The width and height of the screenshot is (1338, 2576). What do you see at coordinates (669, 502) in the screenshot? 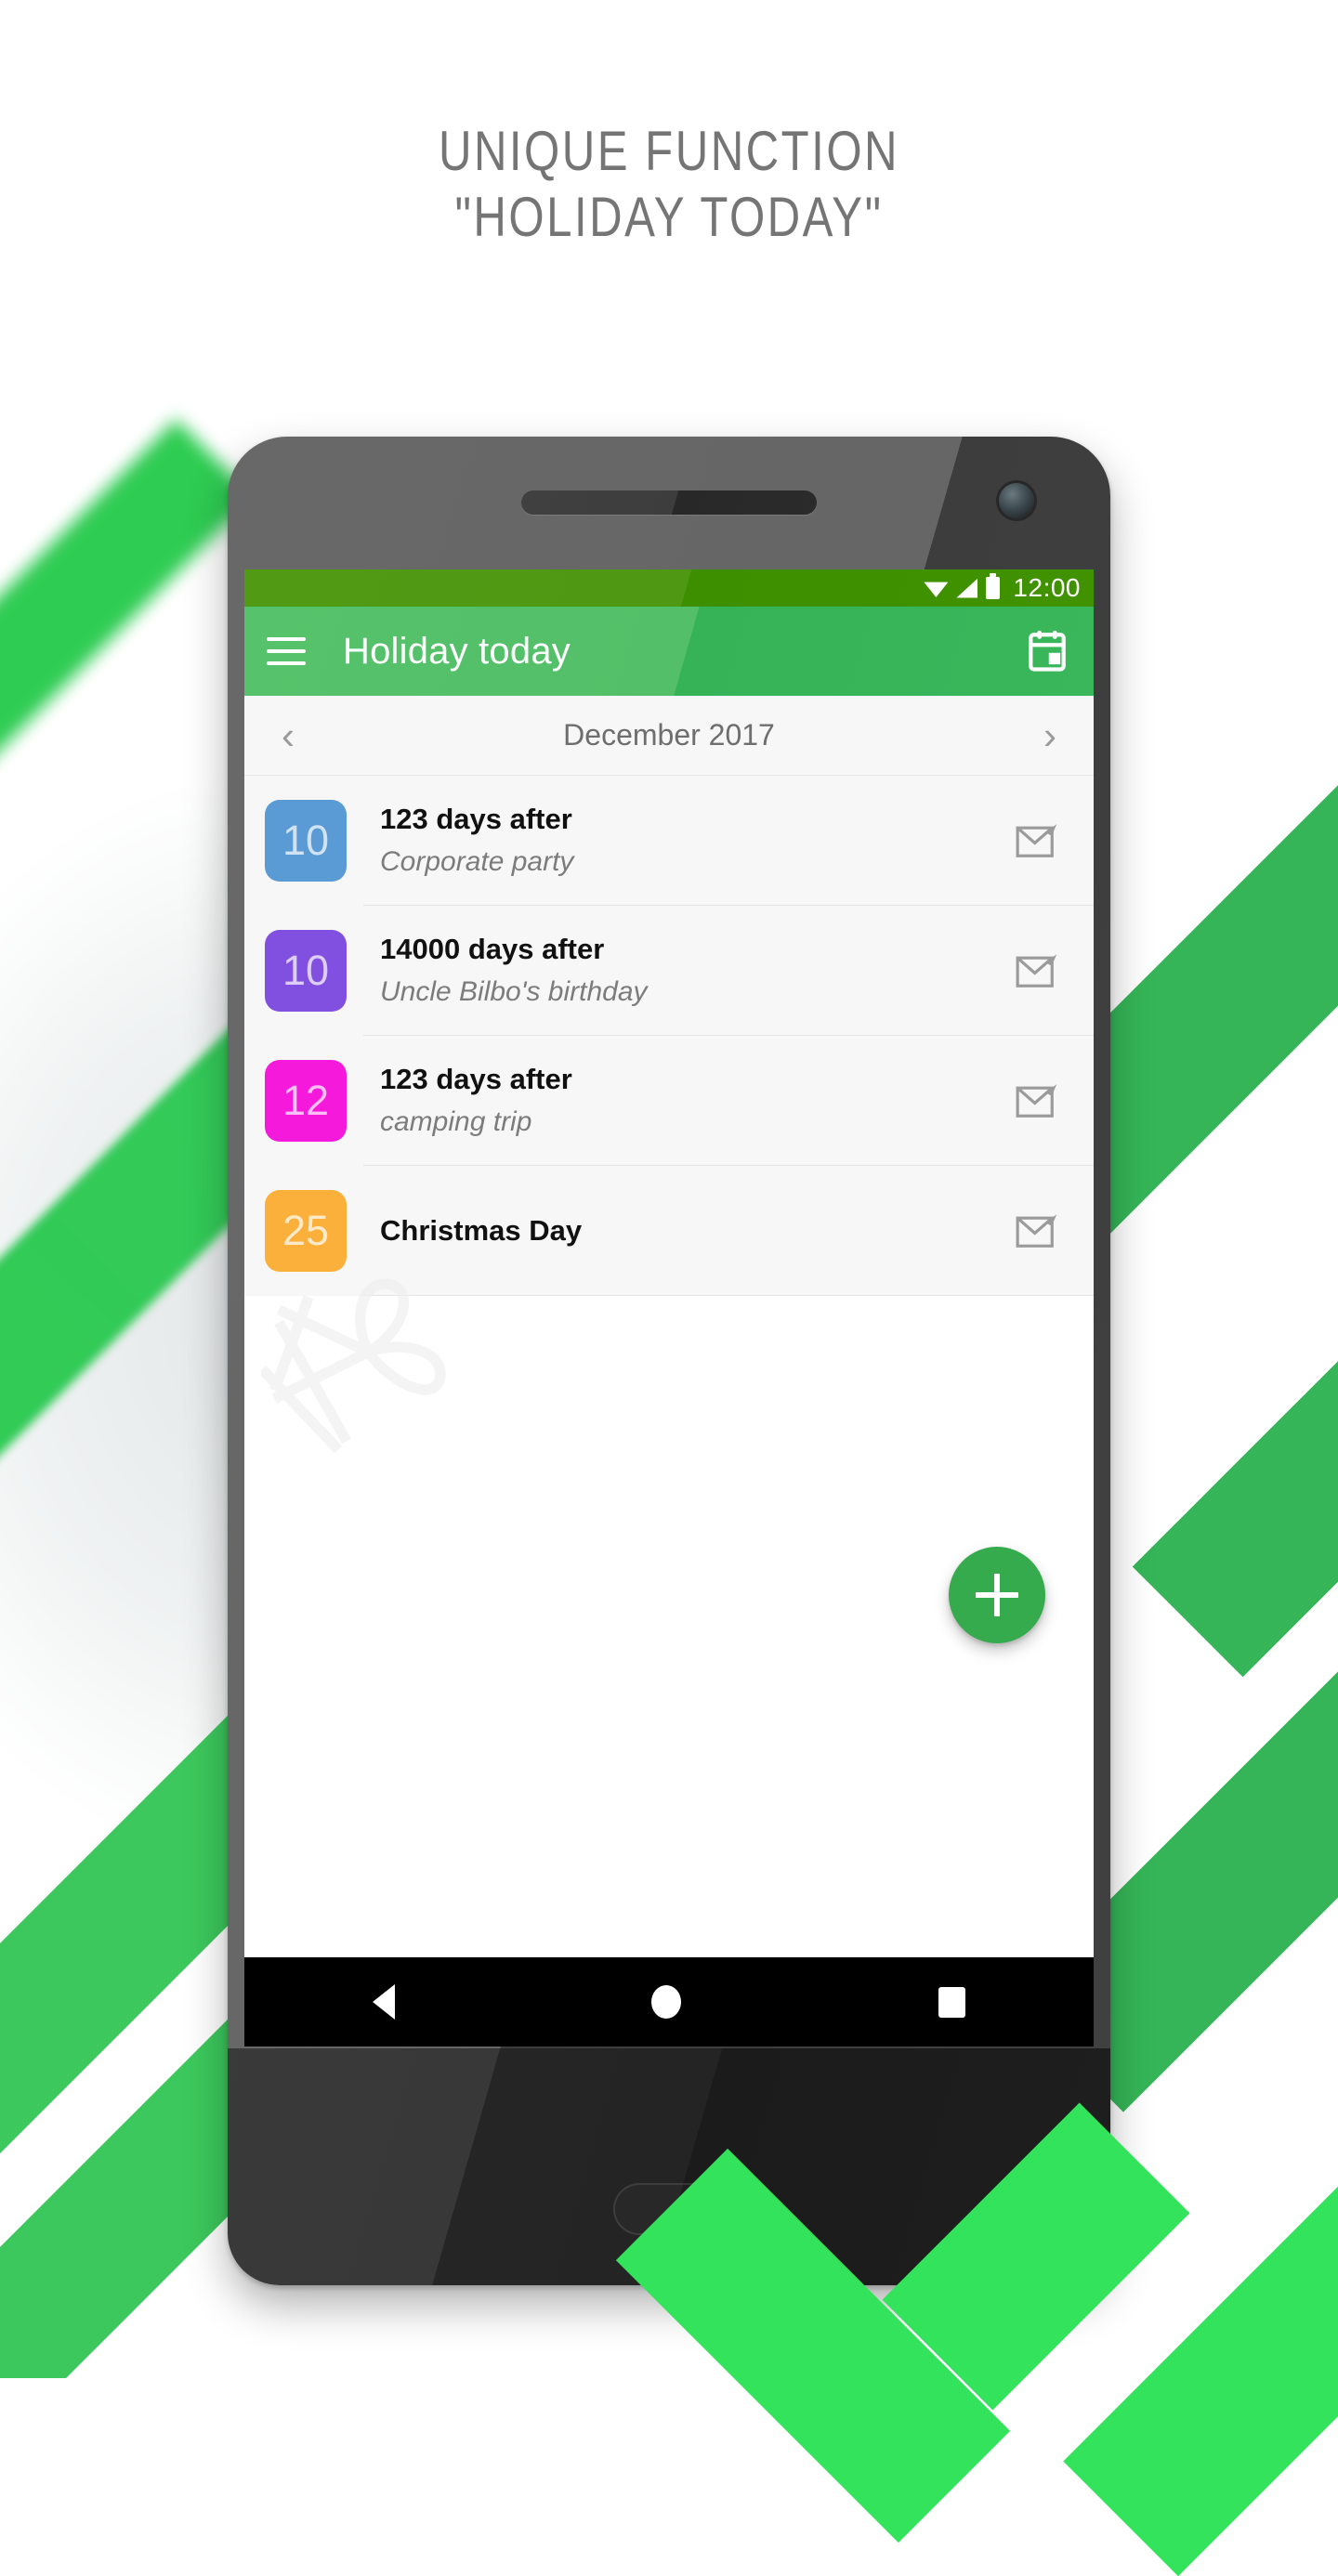
I see `earpiece-speaker` at bounding box center [669, 502].